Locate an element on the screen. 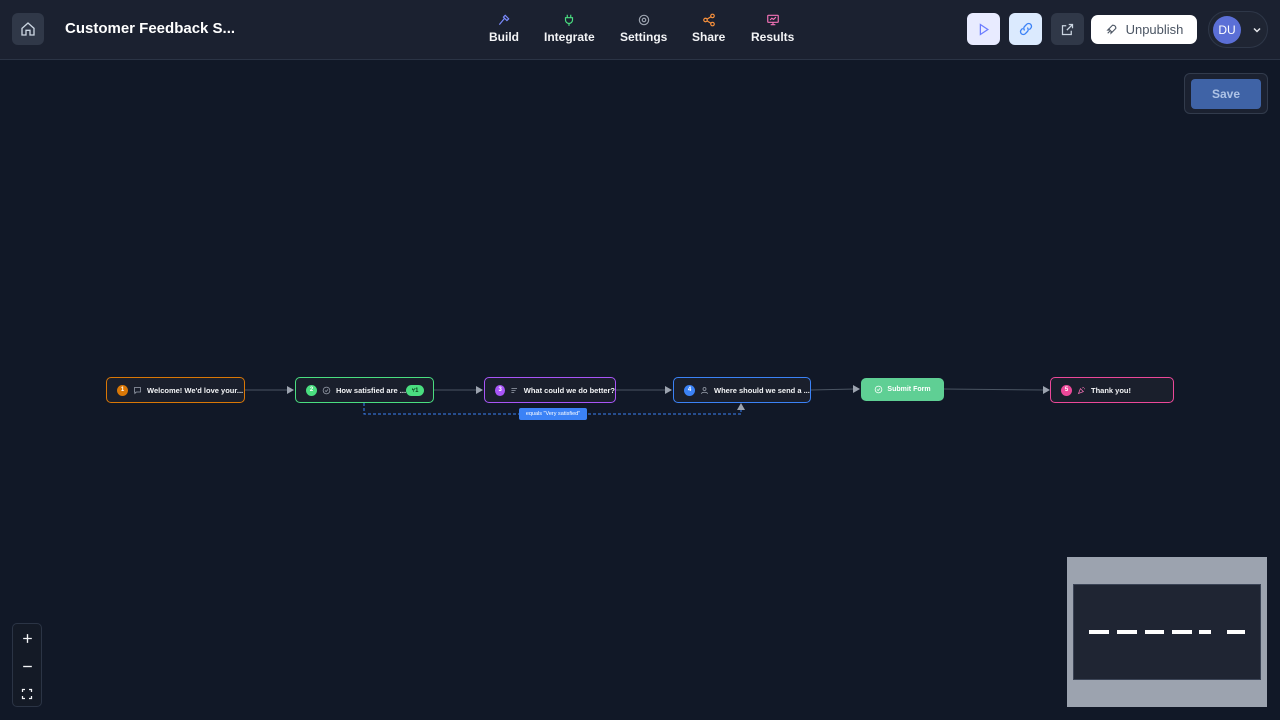  submit-form-node: Submit Form is located at coordinates (902, 389).